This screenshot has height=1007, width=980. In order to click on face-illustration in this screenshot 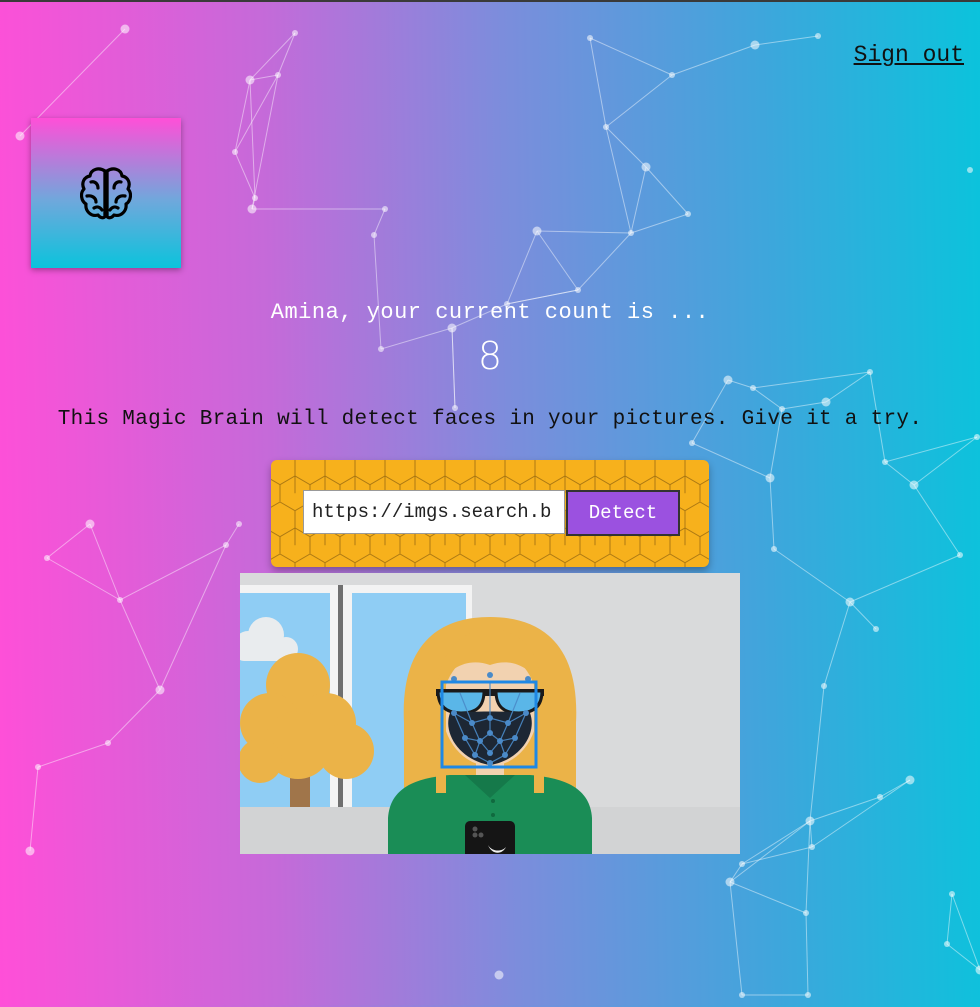, I will do `click(490, 713)`.